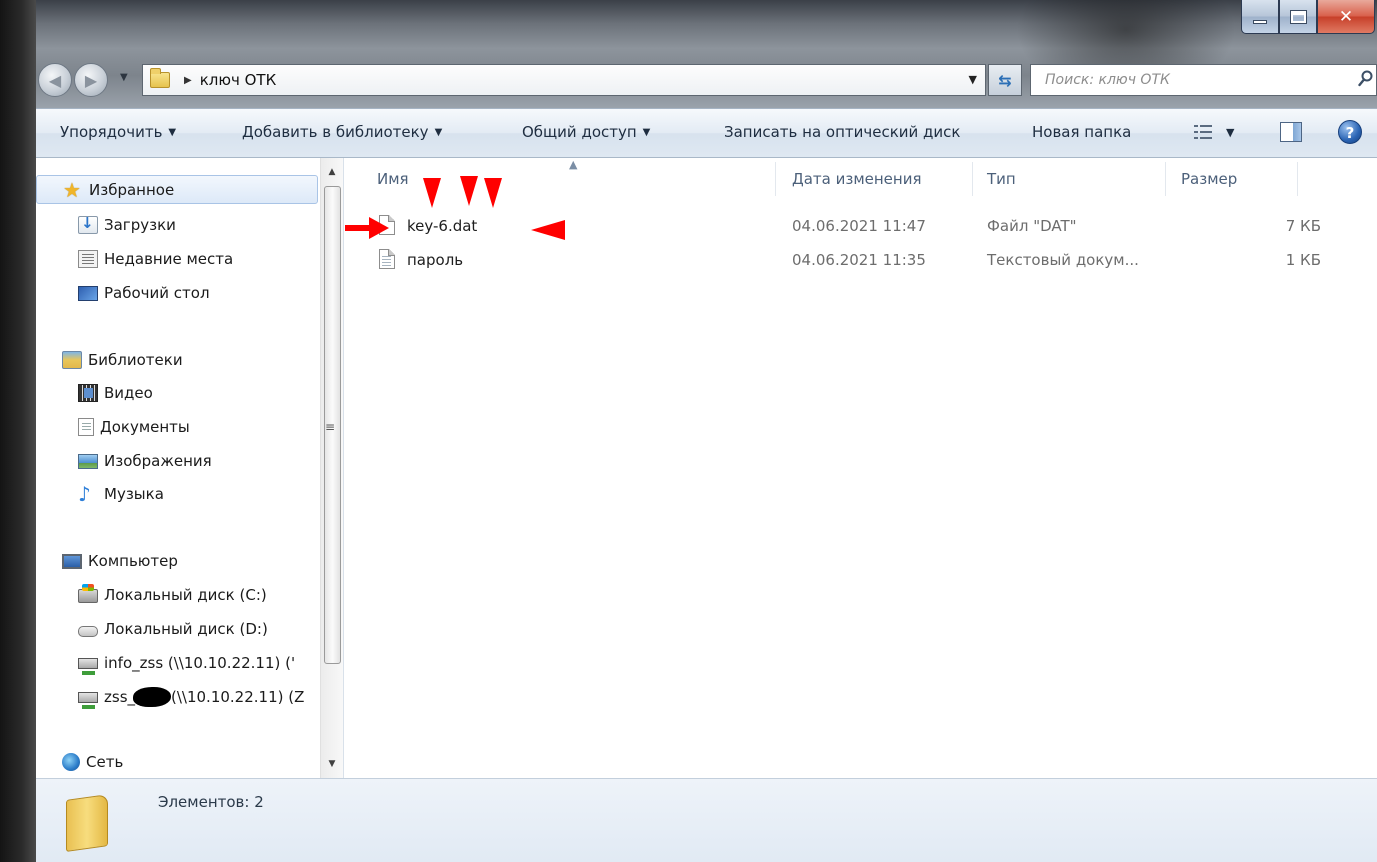  I want to click on sidebar-item-disk-d: Локальный диск (D:), so click(173, 629).